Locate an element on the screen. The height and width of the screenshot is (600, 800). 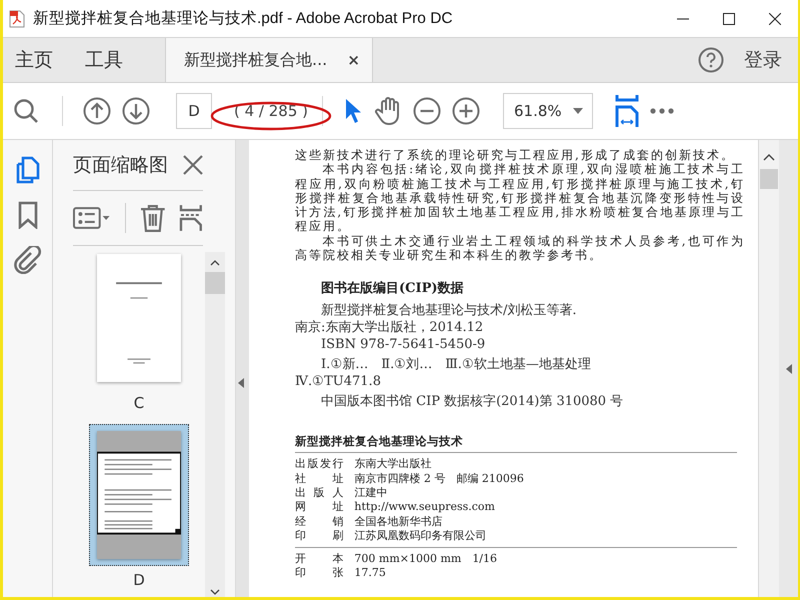
colophon-label: 出 版 人 is located at coordinates (319, 493).